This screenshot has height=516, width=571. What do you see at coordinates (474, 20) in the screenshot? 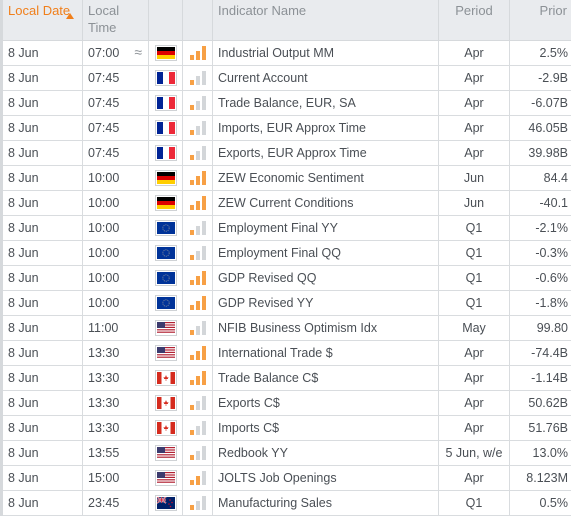
I see `column-header-period: Period` at bounding box center [474, 20].